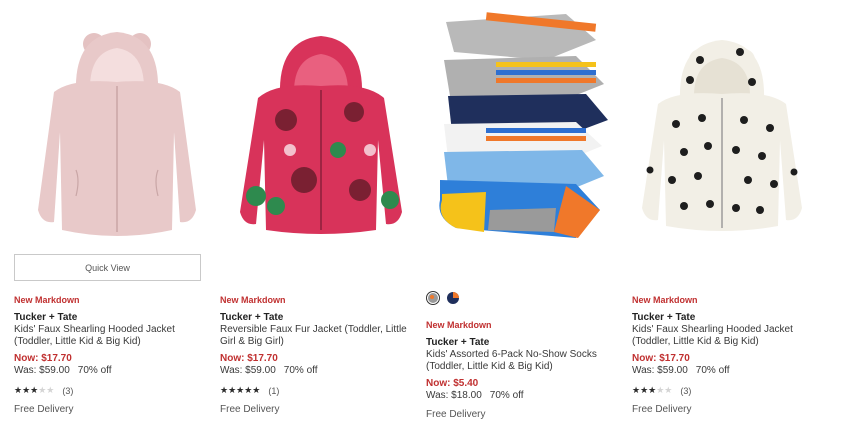  I want to click on star-rating: ★★★★★ ★★★★★ (1), so click(320, 391).